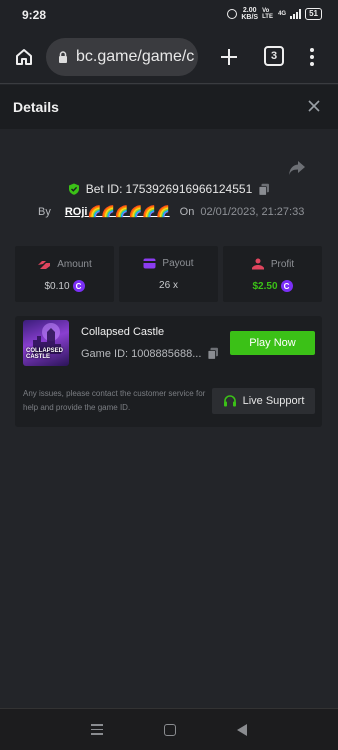  I want to click on browser-toolbar: bc.game/game/c 3, so click(169, 57).